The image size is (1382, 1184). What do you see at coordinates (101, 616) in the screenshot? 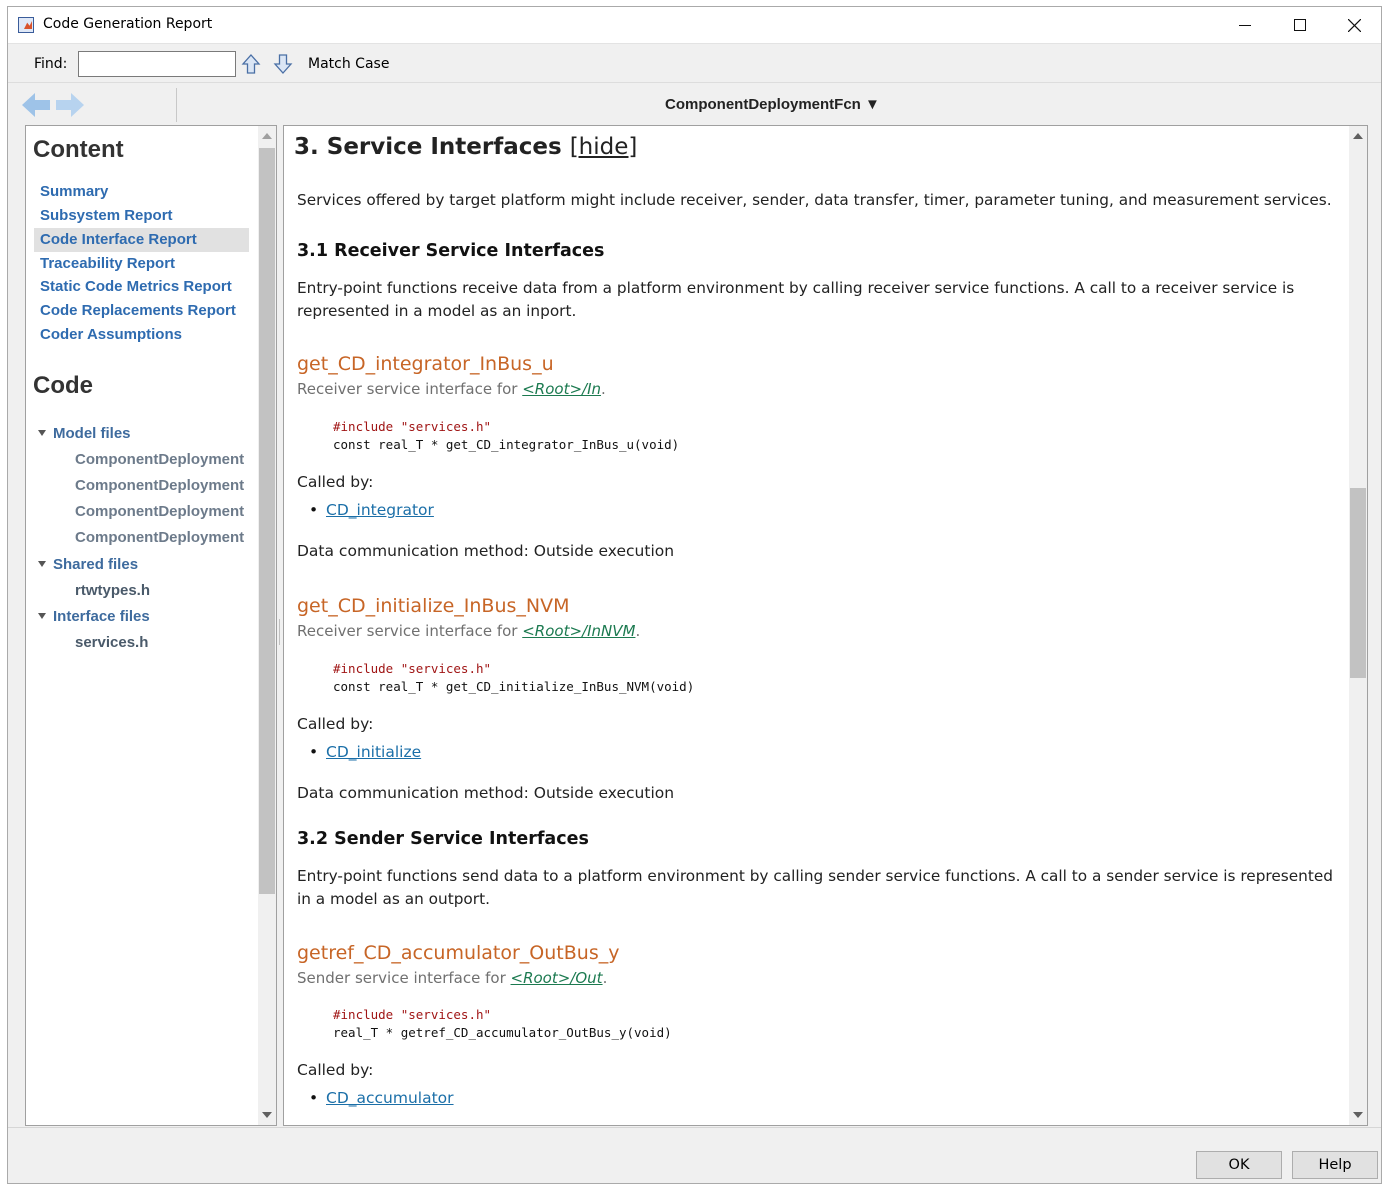
I see `tree-folder-label: Interface files` at bounding box center [101, 616].